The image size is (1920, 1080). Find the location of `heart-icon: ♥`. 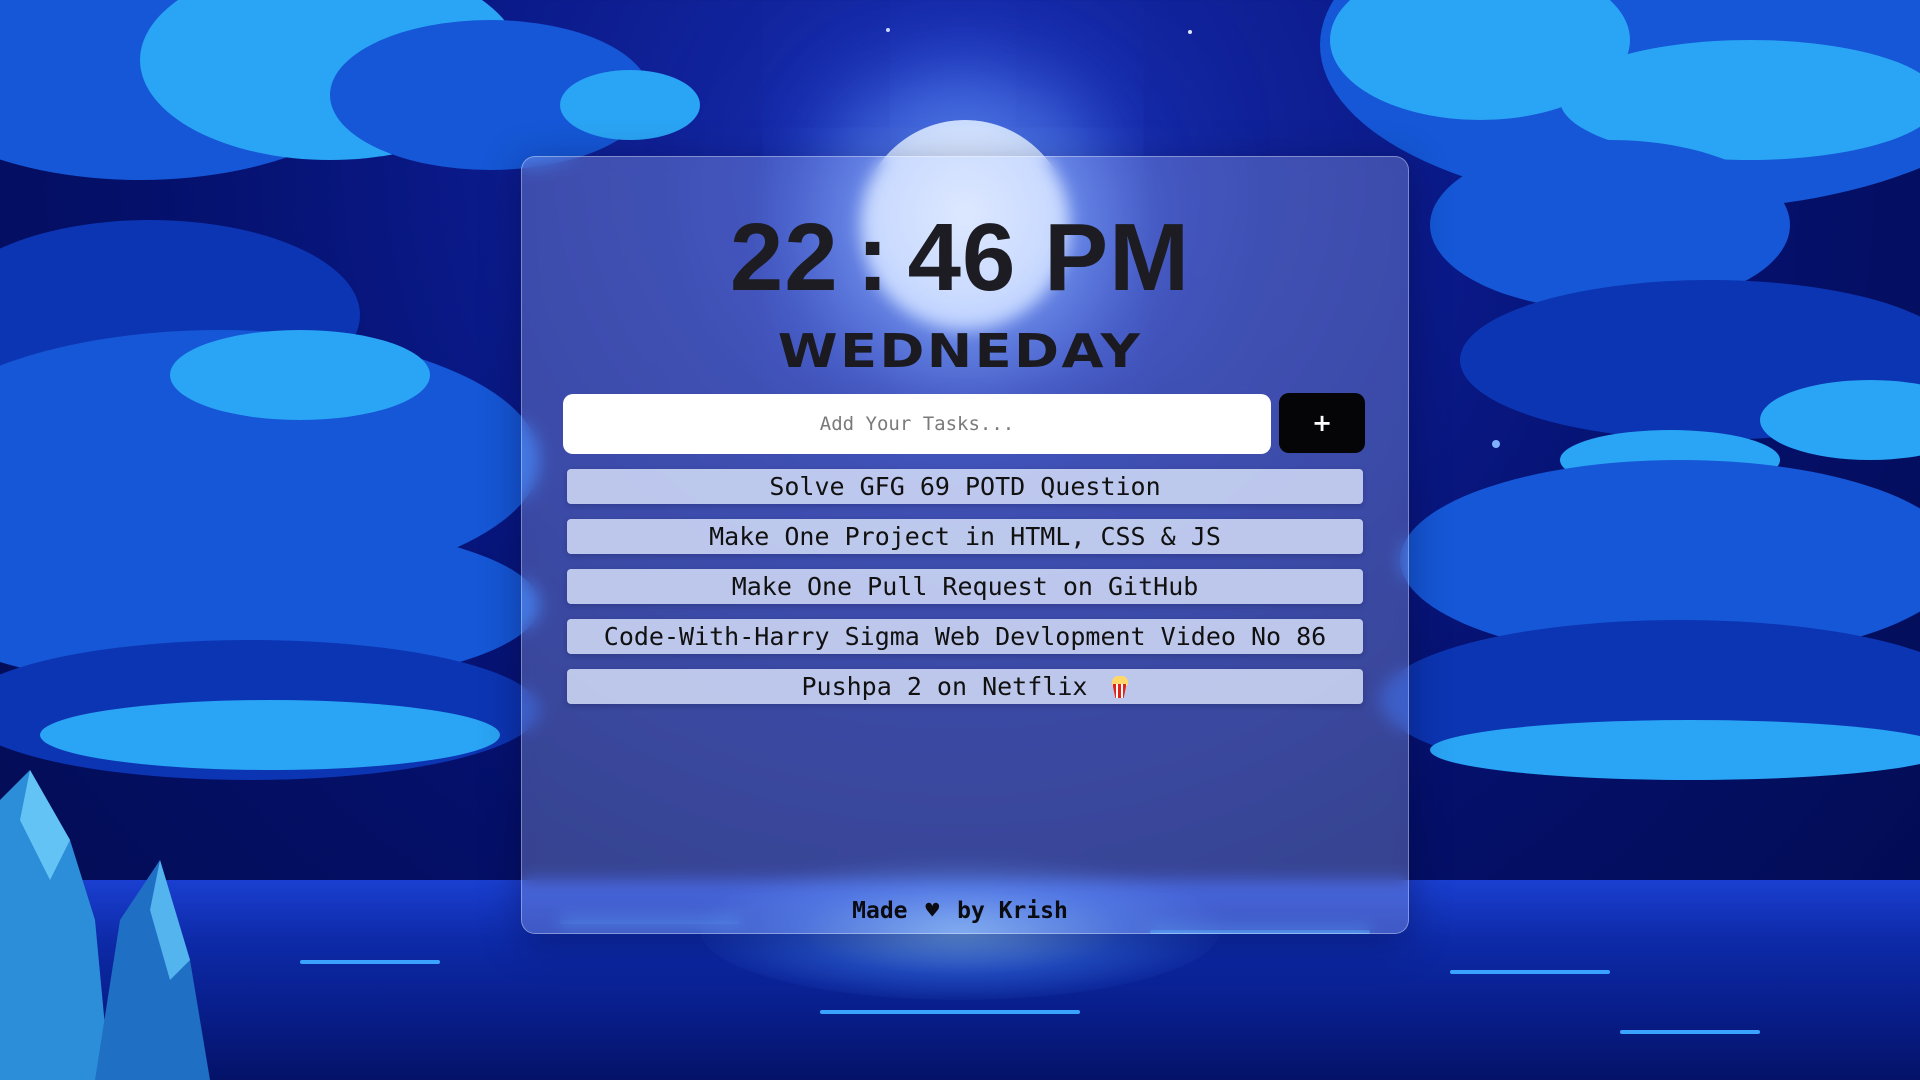

heart-icon: ♥ is located at coordinates (932, 911).